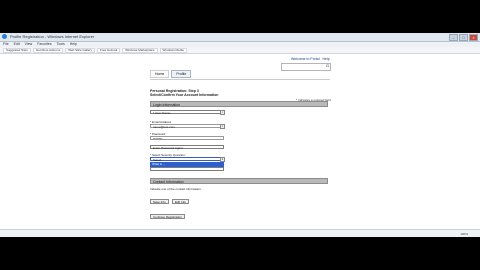 This screenshot has height=270, width=480. I want to click on minimize-icon: –, so click(453, 37).